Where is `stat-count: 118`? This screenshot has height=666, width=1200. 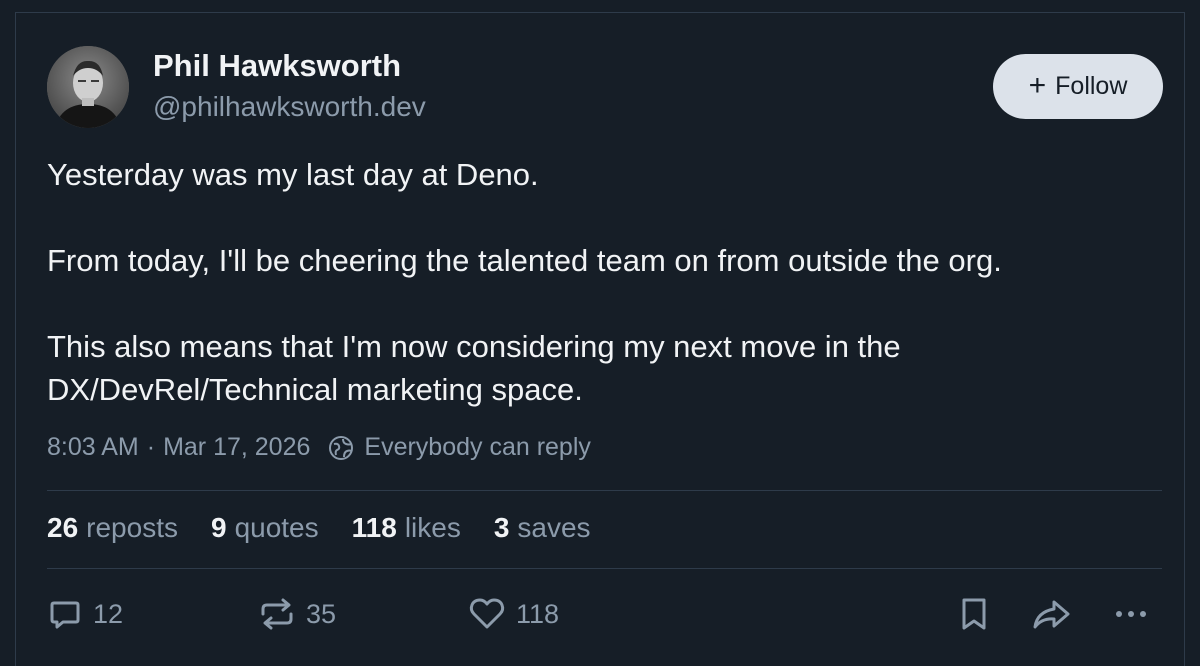
stat-count: 118 is located at coordinates (374, 527).